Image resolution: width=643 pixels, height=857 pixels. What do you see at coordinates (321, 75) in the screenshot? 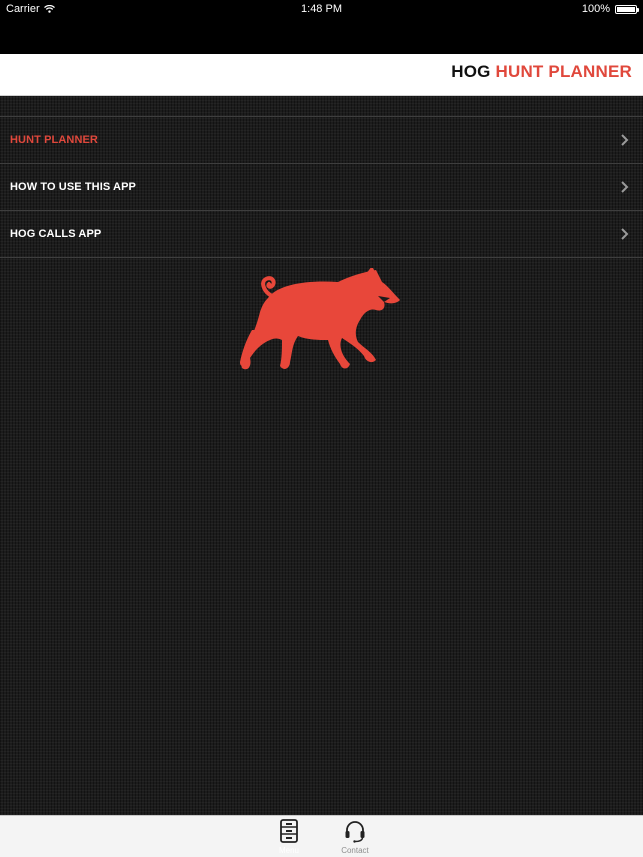
I see `header-bar: HOG HUNT PLANNER` at bounding box center [321, 75].